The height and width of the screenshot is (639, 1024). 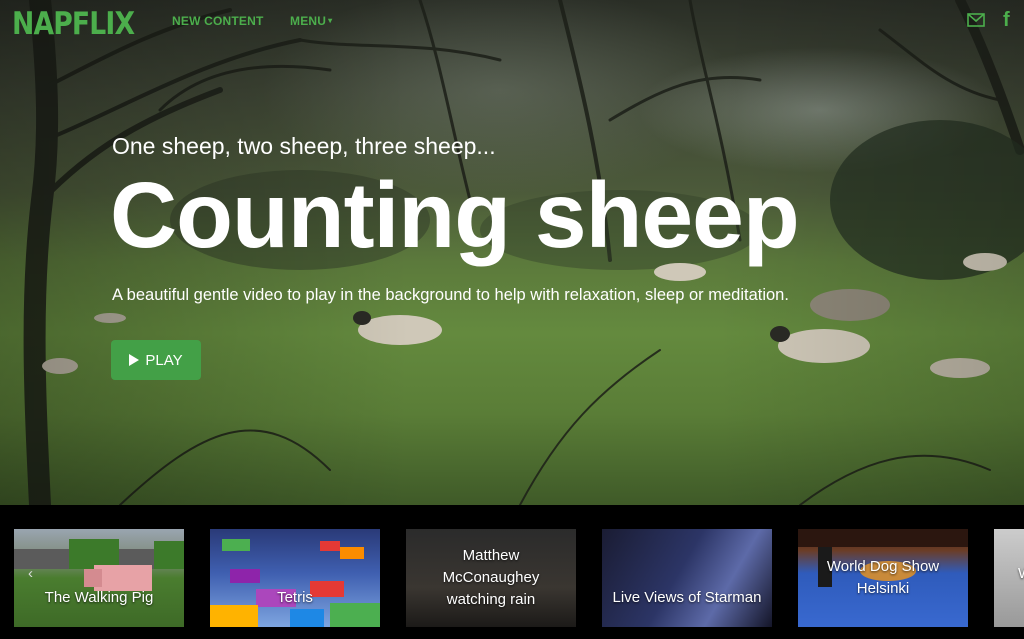 I want to click on carousel-item-starman: Live Views of Starman, so click(x=687, y=578).